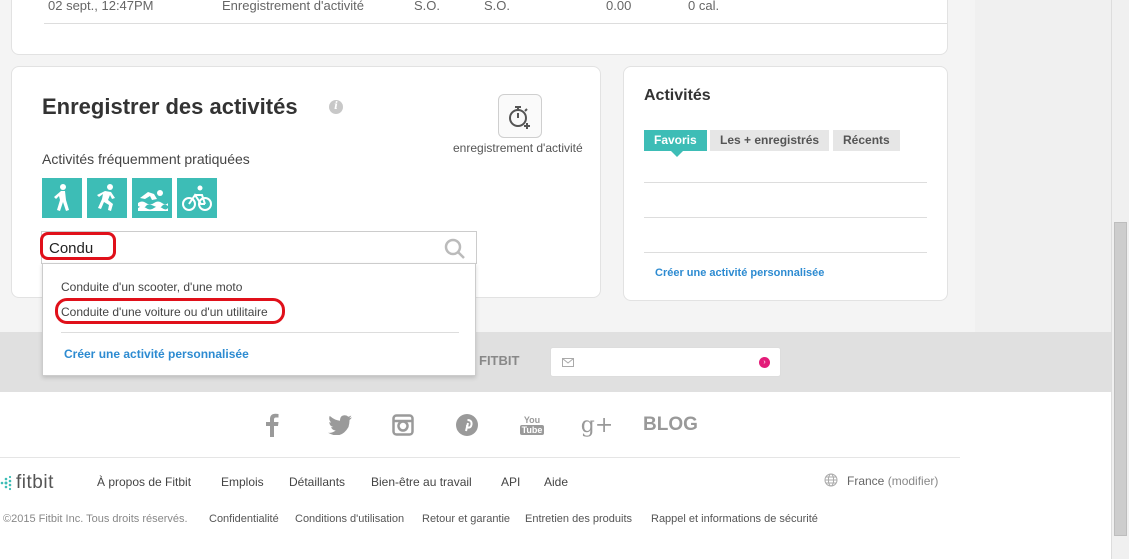  I want to click on twitter-link, so click(340, 425).